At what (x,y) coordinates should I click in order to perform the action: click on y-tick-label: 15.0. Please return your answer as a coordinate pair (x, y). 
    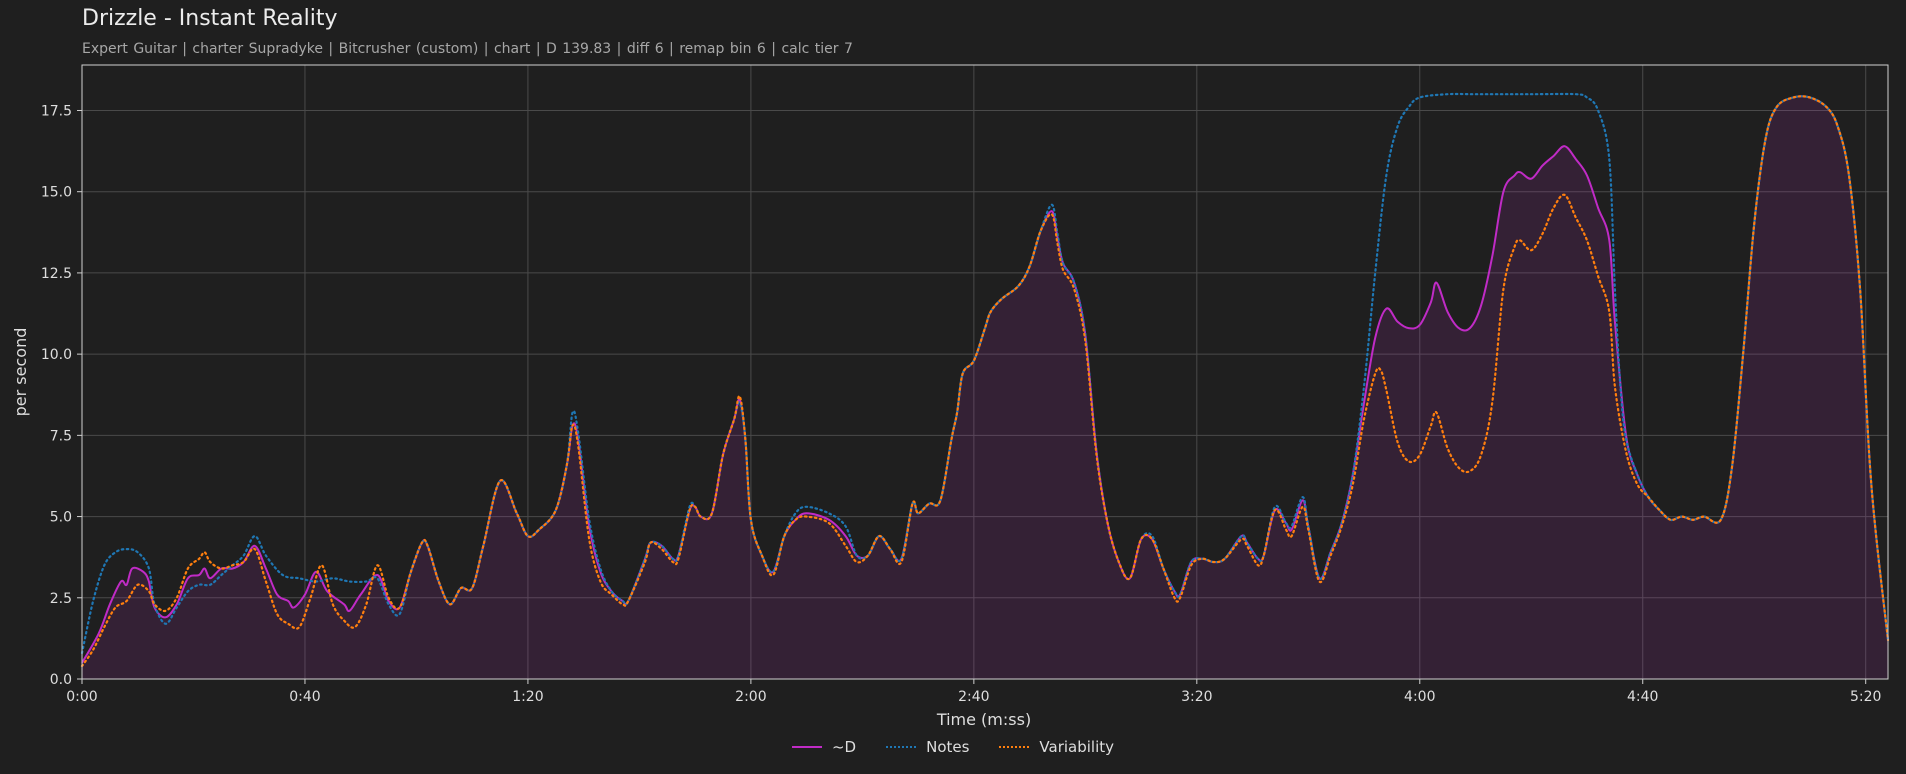
    Looking at the image, I should click on (56, 193).